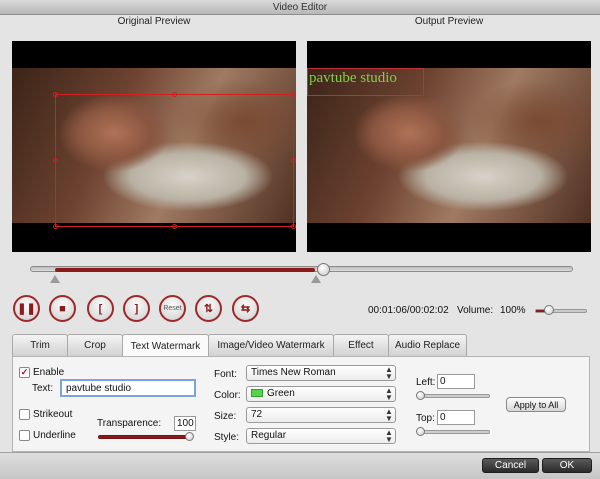 This screenshot has width=600, height=479. What do you see at coordinates (24, 435) in the screenshot?
I see `underline-checkbox` at bounding box center [24, 435].